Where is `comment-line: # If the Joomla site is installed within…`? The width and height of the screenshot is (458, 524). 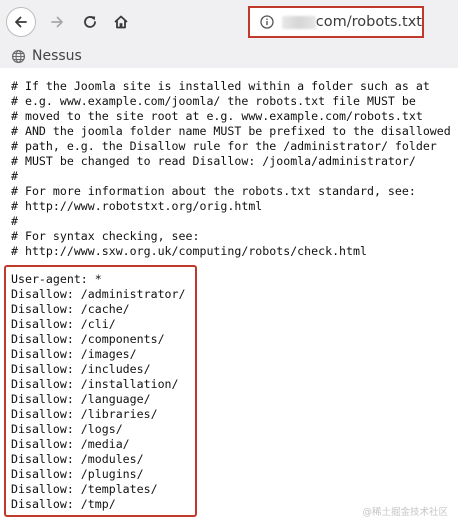
comment-line: # If the Joomla site is installed within… is located at coordinates (220, 86).